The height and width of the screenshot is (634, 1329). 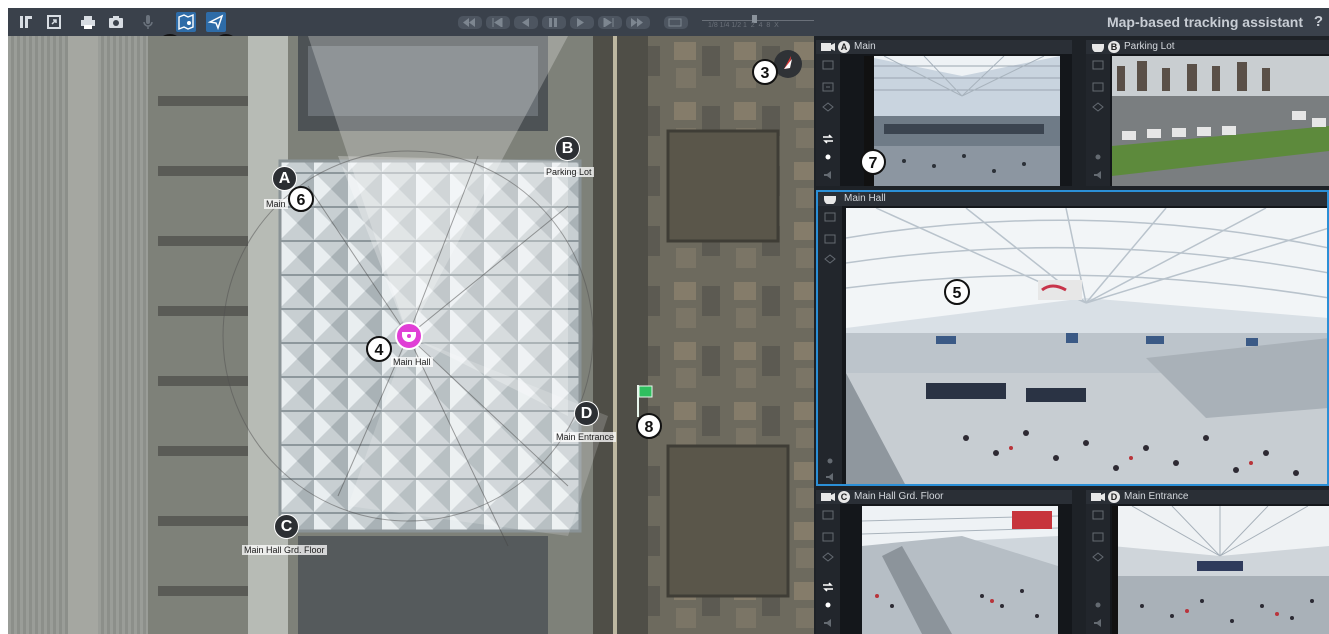 I want to click on speed-slider: 1/8 1/4 1/2 1 2 4 8 X, so click(x=758, y=23).